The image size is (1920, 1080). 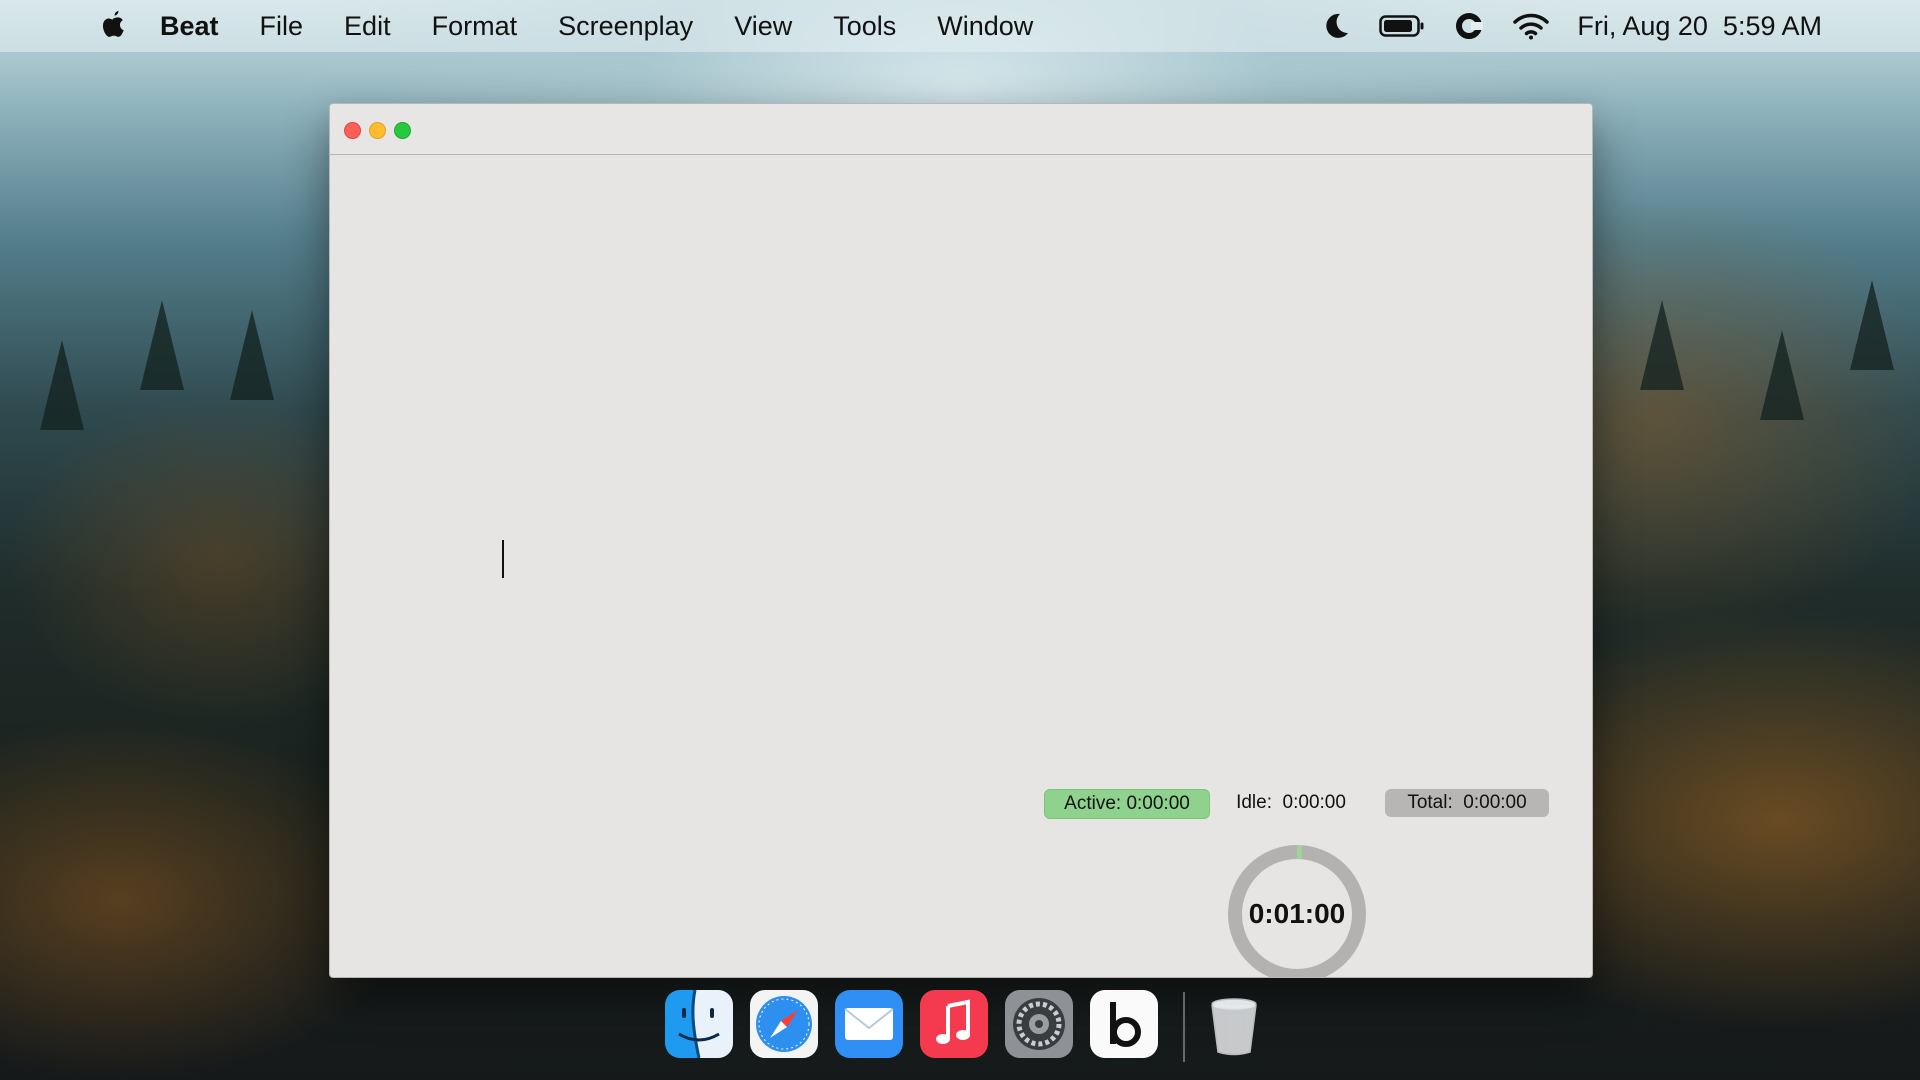 I want to click on dock, so click(x=960, y=1030).